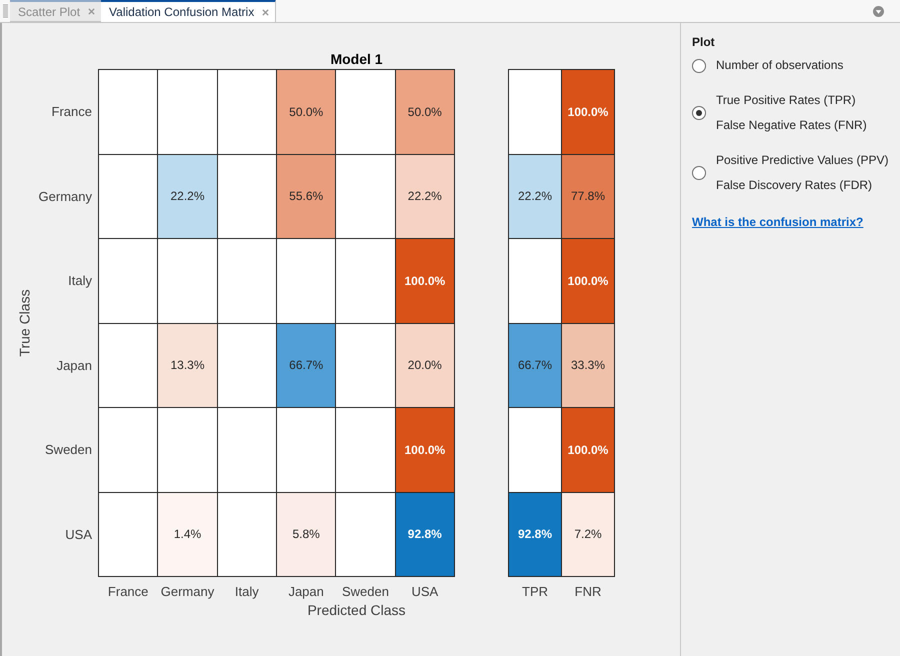 This screenshot has height=656, width=900. Describe the element at coordinates (802, 160) in the screenshot. I see `option-label: Positive Predictive Values (PPV)` at that location.